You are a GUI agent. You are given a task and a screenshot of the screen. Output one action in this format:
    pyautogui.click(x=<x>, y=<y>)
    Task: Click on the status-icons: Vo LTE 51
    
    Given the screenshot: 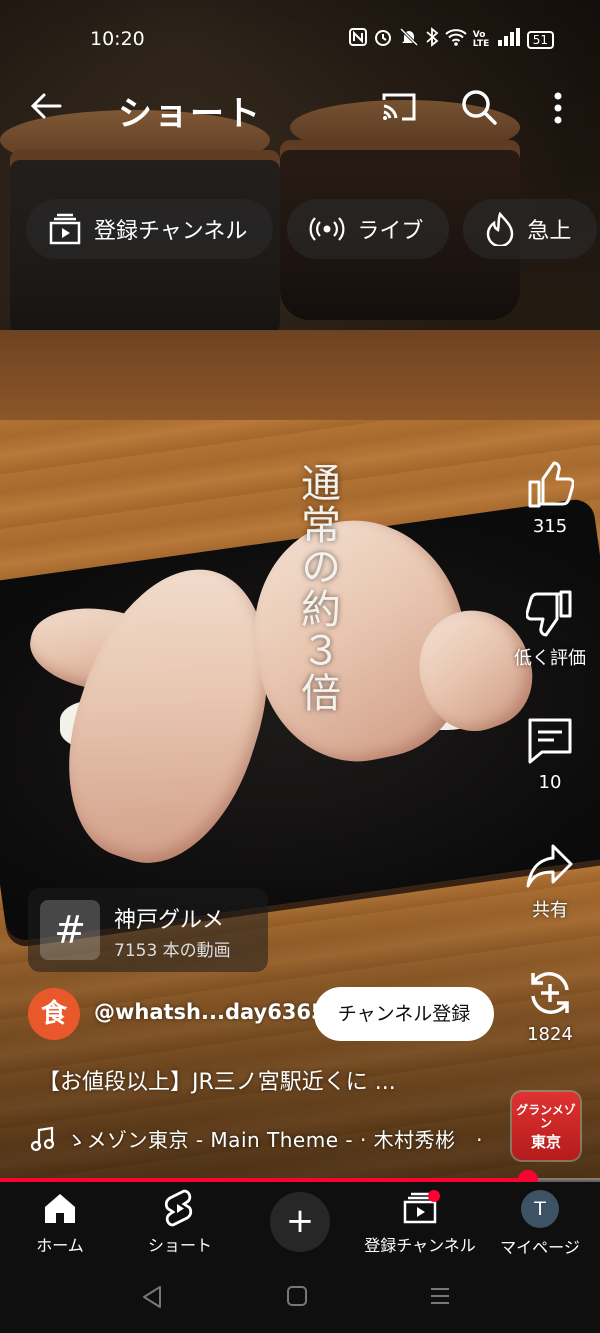 What is the action you would take?
    pyautogui.click(x=451, y=39)
    